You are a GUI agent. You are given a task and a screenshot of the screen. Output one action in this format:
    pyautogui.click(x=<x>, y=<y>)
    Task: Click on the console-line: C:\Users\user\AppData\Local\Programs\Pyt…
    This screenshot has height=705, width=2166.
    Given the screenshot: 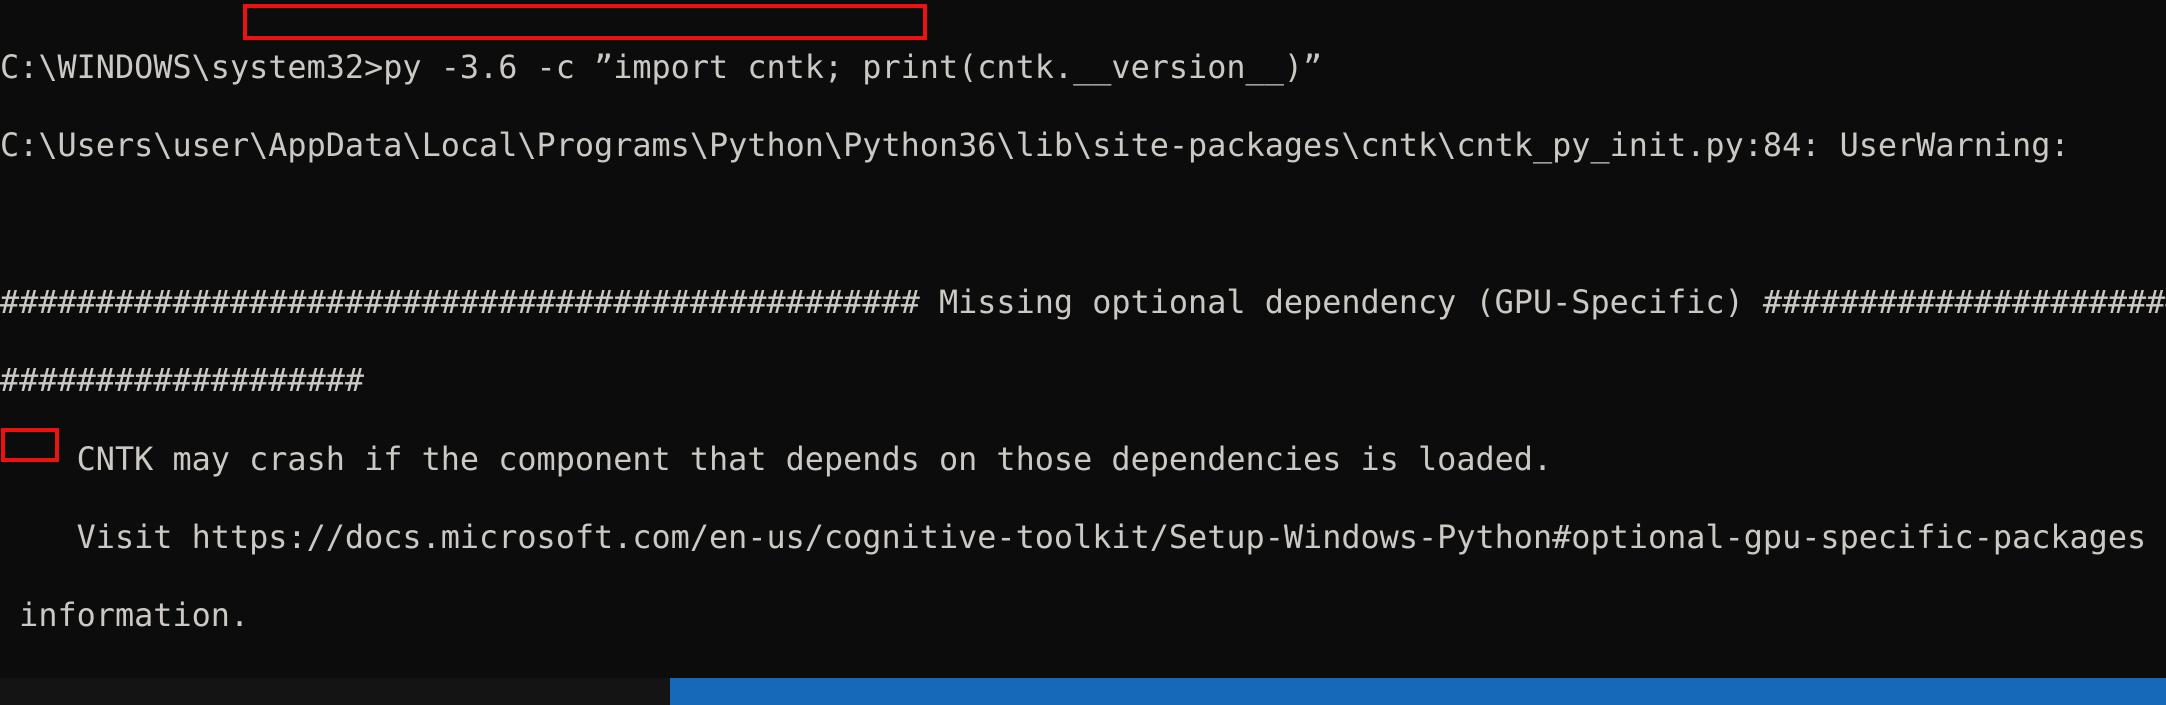 What is the action you would take?
    pyautogui.click(x=1035, y=145)
    